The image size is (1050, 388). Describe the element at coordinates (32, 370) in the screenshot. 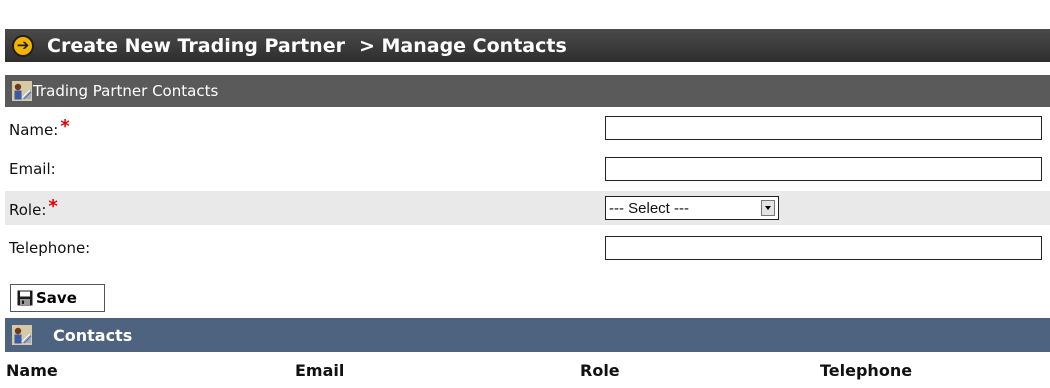

I see `column-header-name: Name` at that location.